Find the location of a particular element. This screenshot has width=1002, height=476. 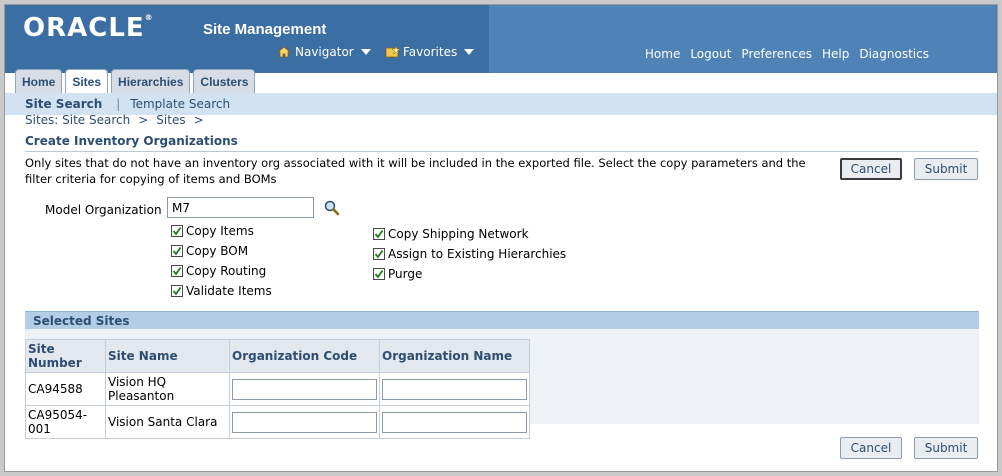

breadcrumb: Sites: Site Search > Sites > is located at coordinates (114, 120).